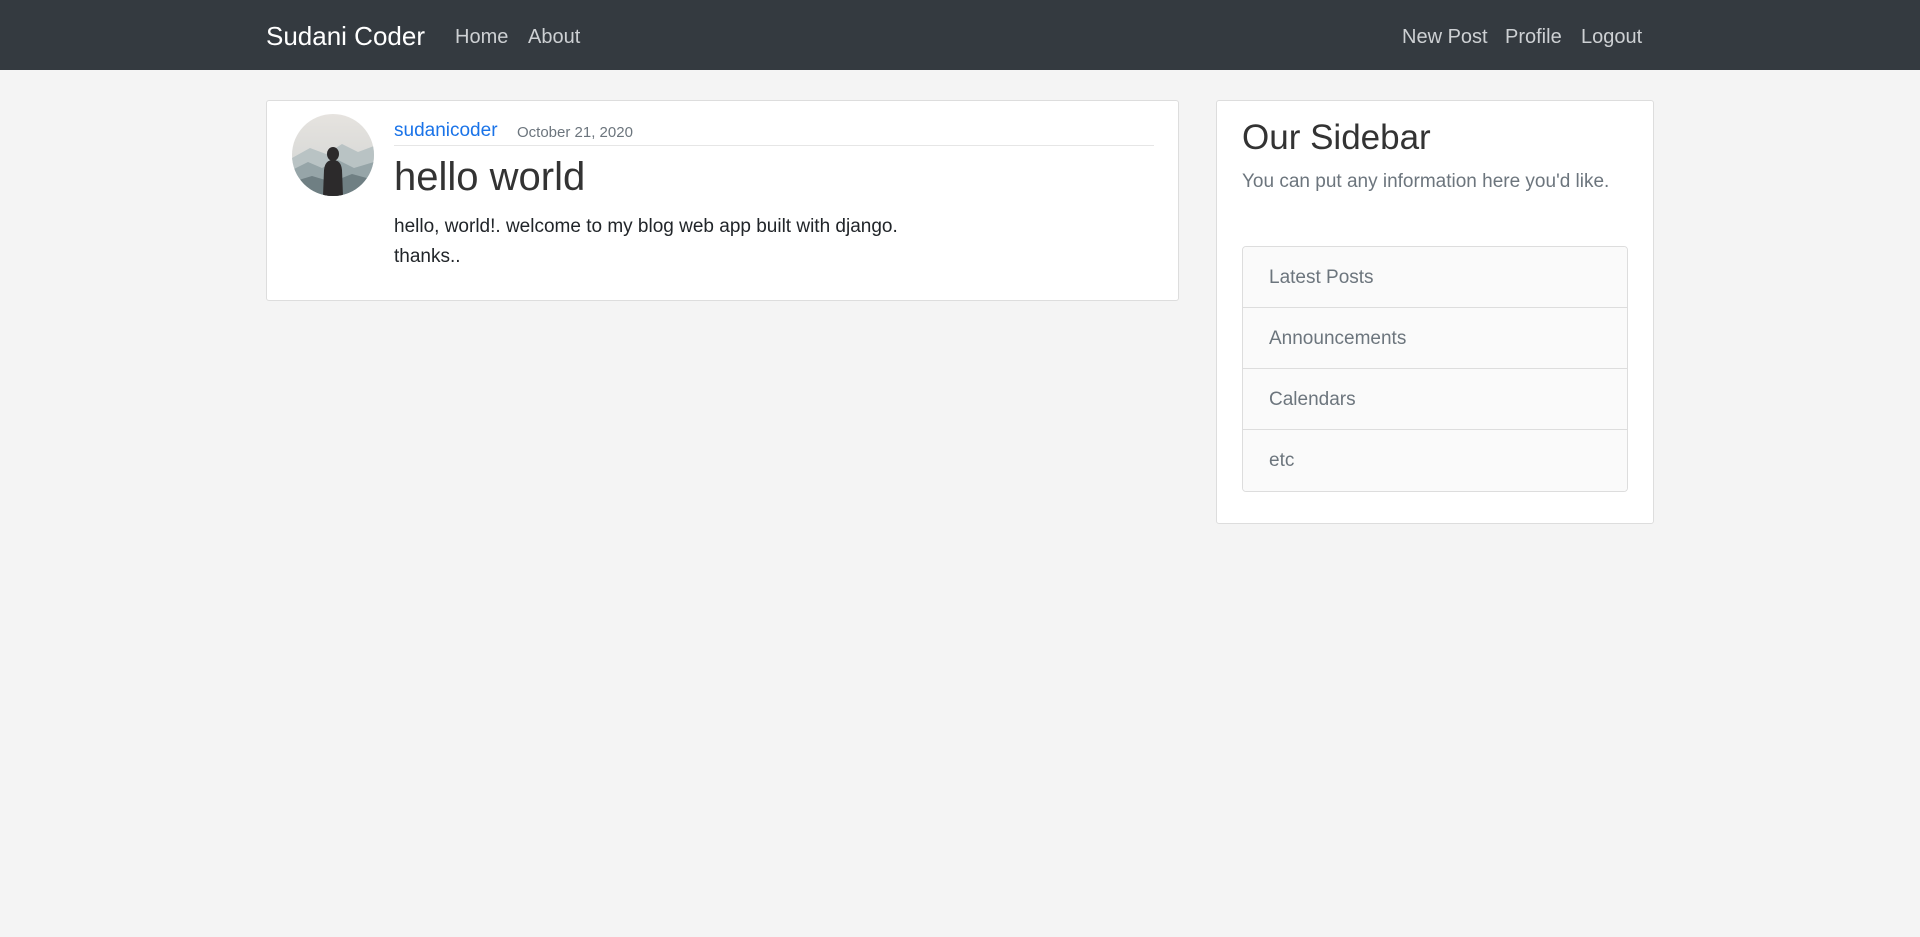 The height and width of the screenshot is (937, 1920). Describe the element at coordinates (774, 132) in the screenshot. I see `post-metadata: sudanicoder October 21, 2020` at that location.